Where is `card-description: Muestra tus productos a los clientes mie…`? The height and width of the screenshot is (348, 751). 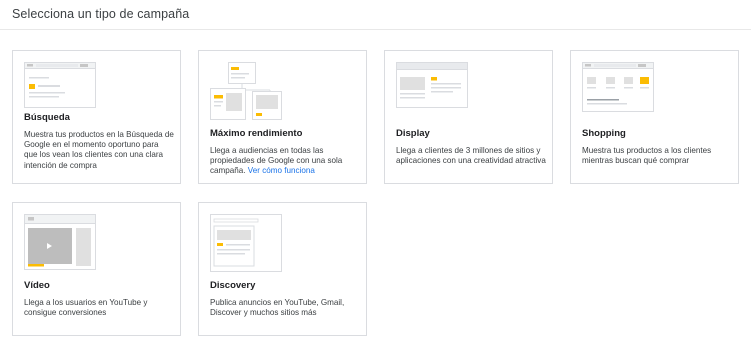
card-description: Muestra tus productos a los clientes mie… is located at coordinates (647, 156).